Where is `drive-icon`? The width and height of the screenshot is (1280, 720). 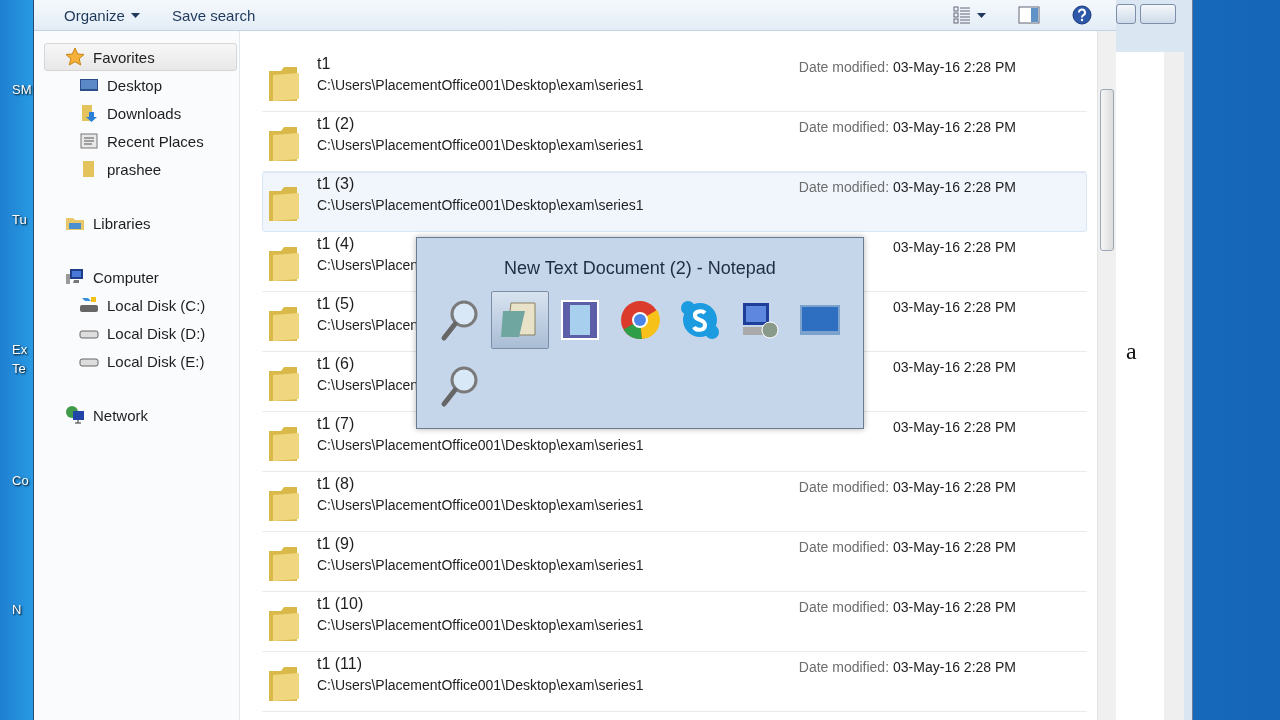 drive-icon is located at coordinates (89, 305).